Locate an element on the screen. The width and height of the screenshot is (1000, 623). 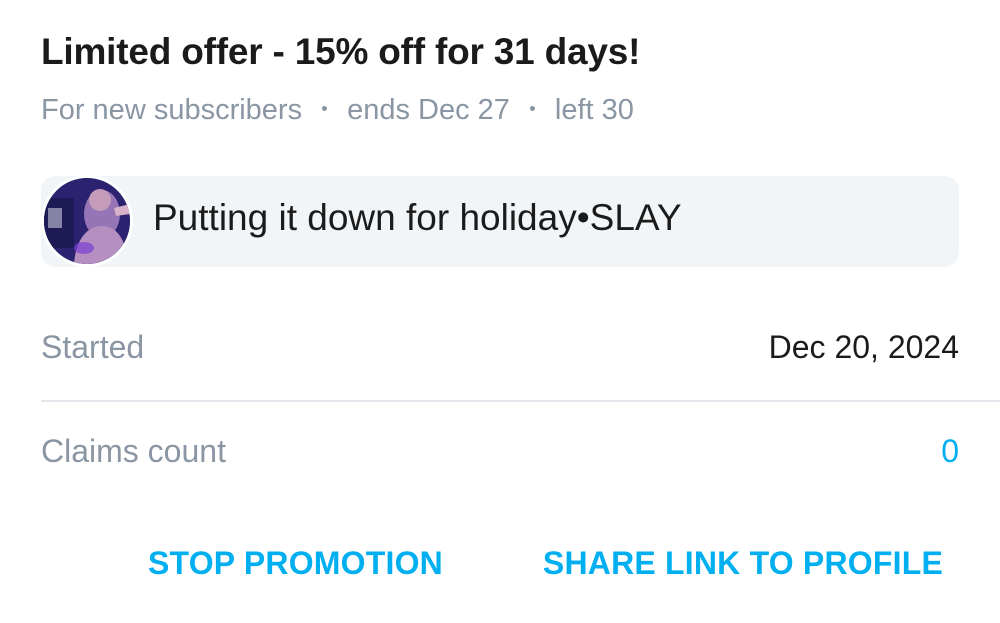
offer-ends: ends Dec 27 is located at coordinates (428, 110).